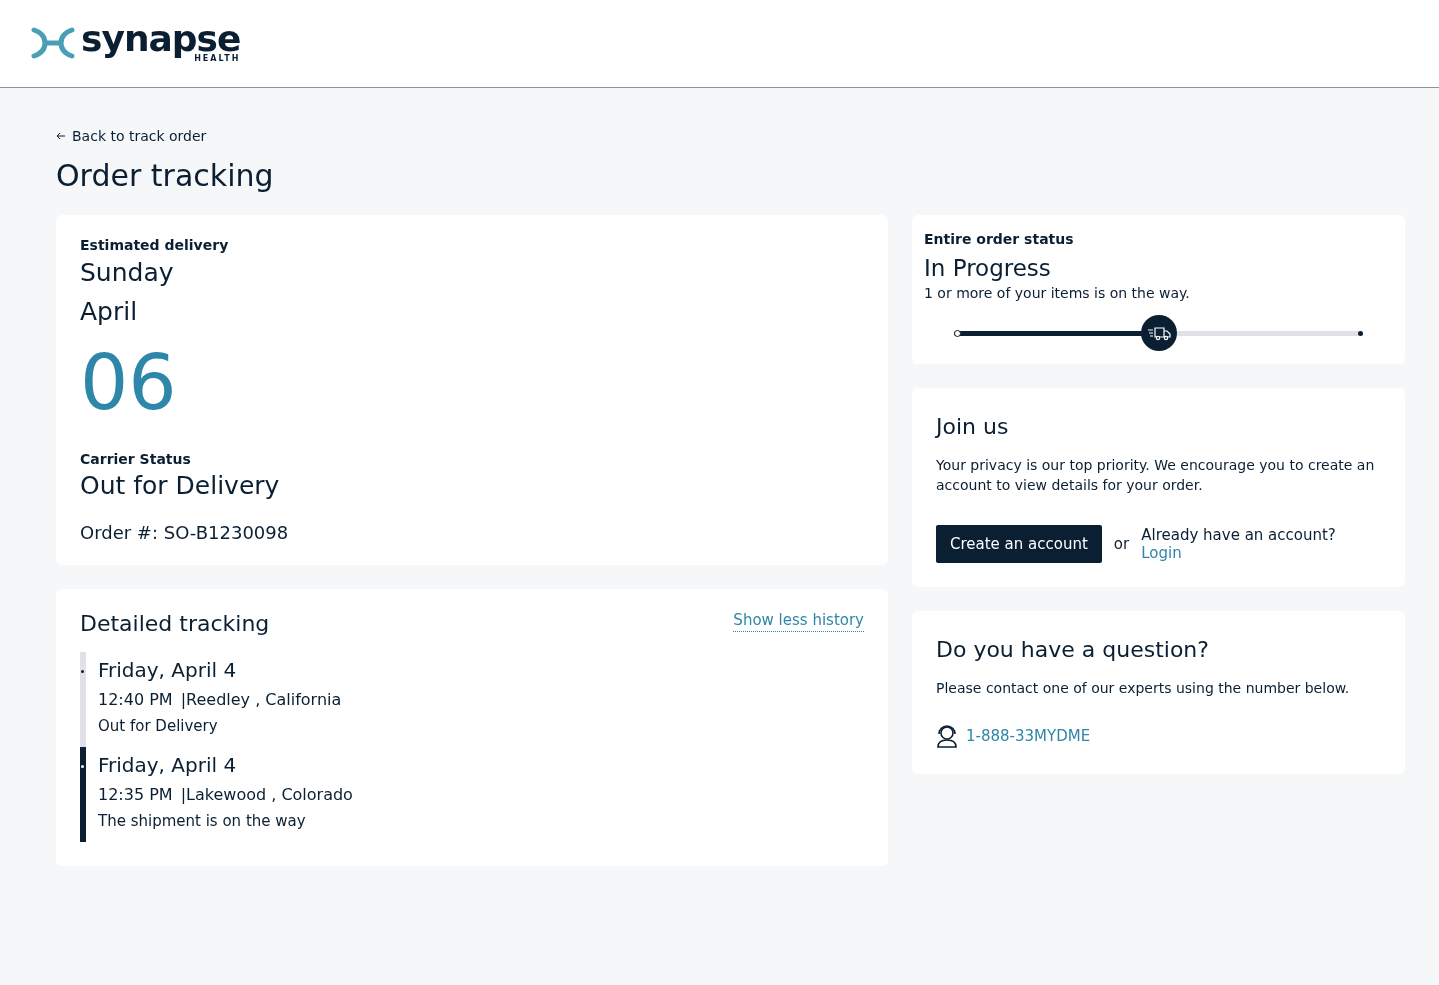  I want to click on history-link: Show less history, so click(798, 621).